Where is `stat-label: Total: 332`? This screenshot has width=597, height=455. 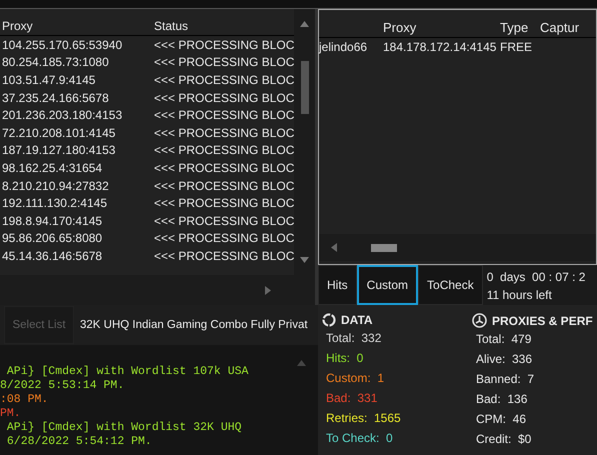
stat-label: Total: 332 is located at coordinates (353, 338).